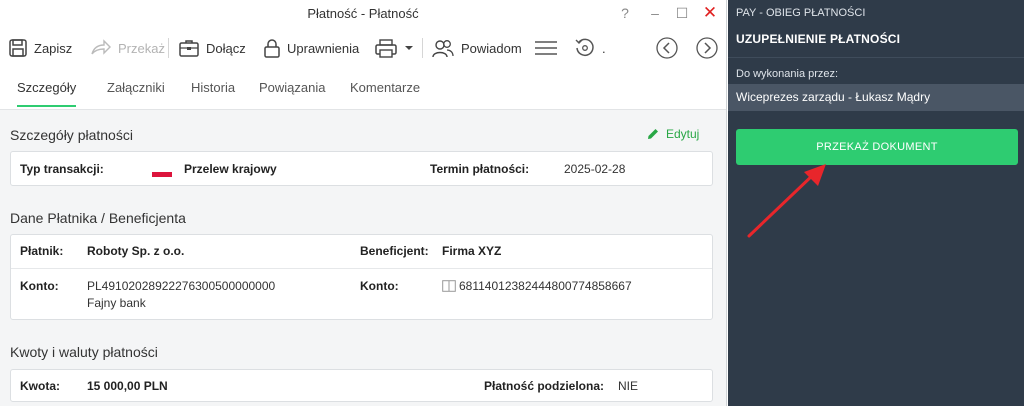 The image size is (1024, 406). What do you see at coordinates (47, 93) in the screenshot?
I see `tab-details: Szczegóły` at bounding box center [47, 93].